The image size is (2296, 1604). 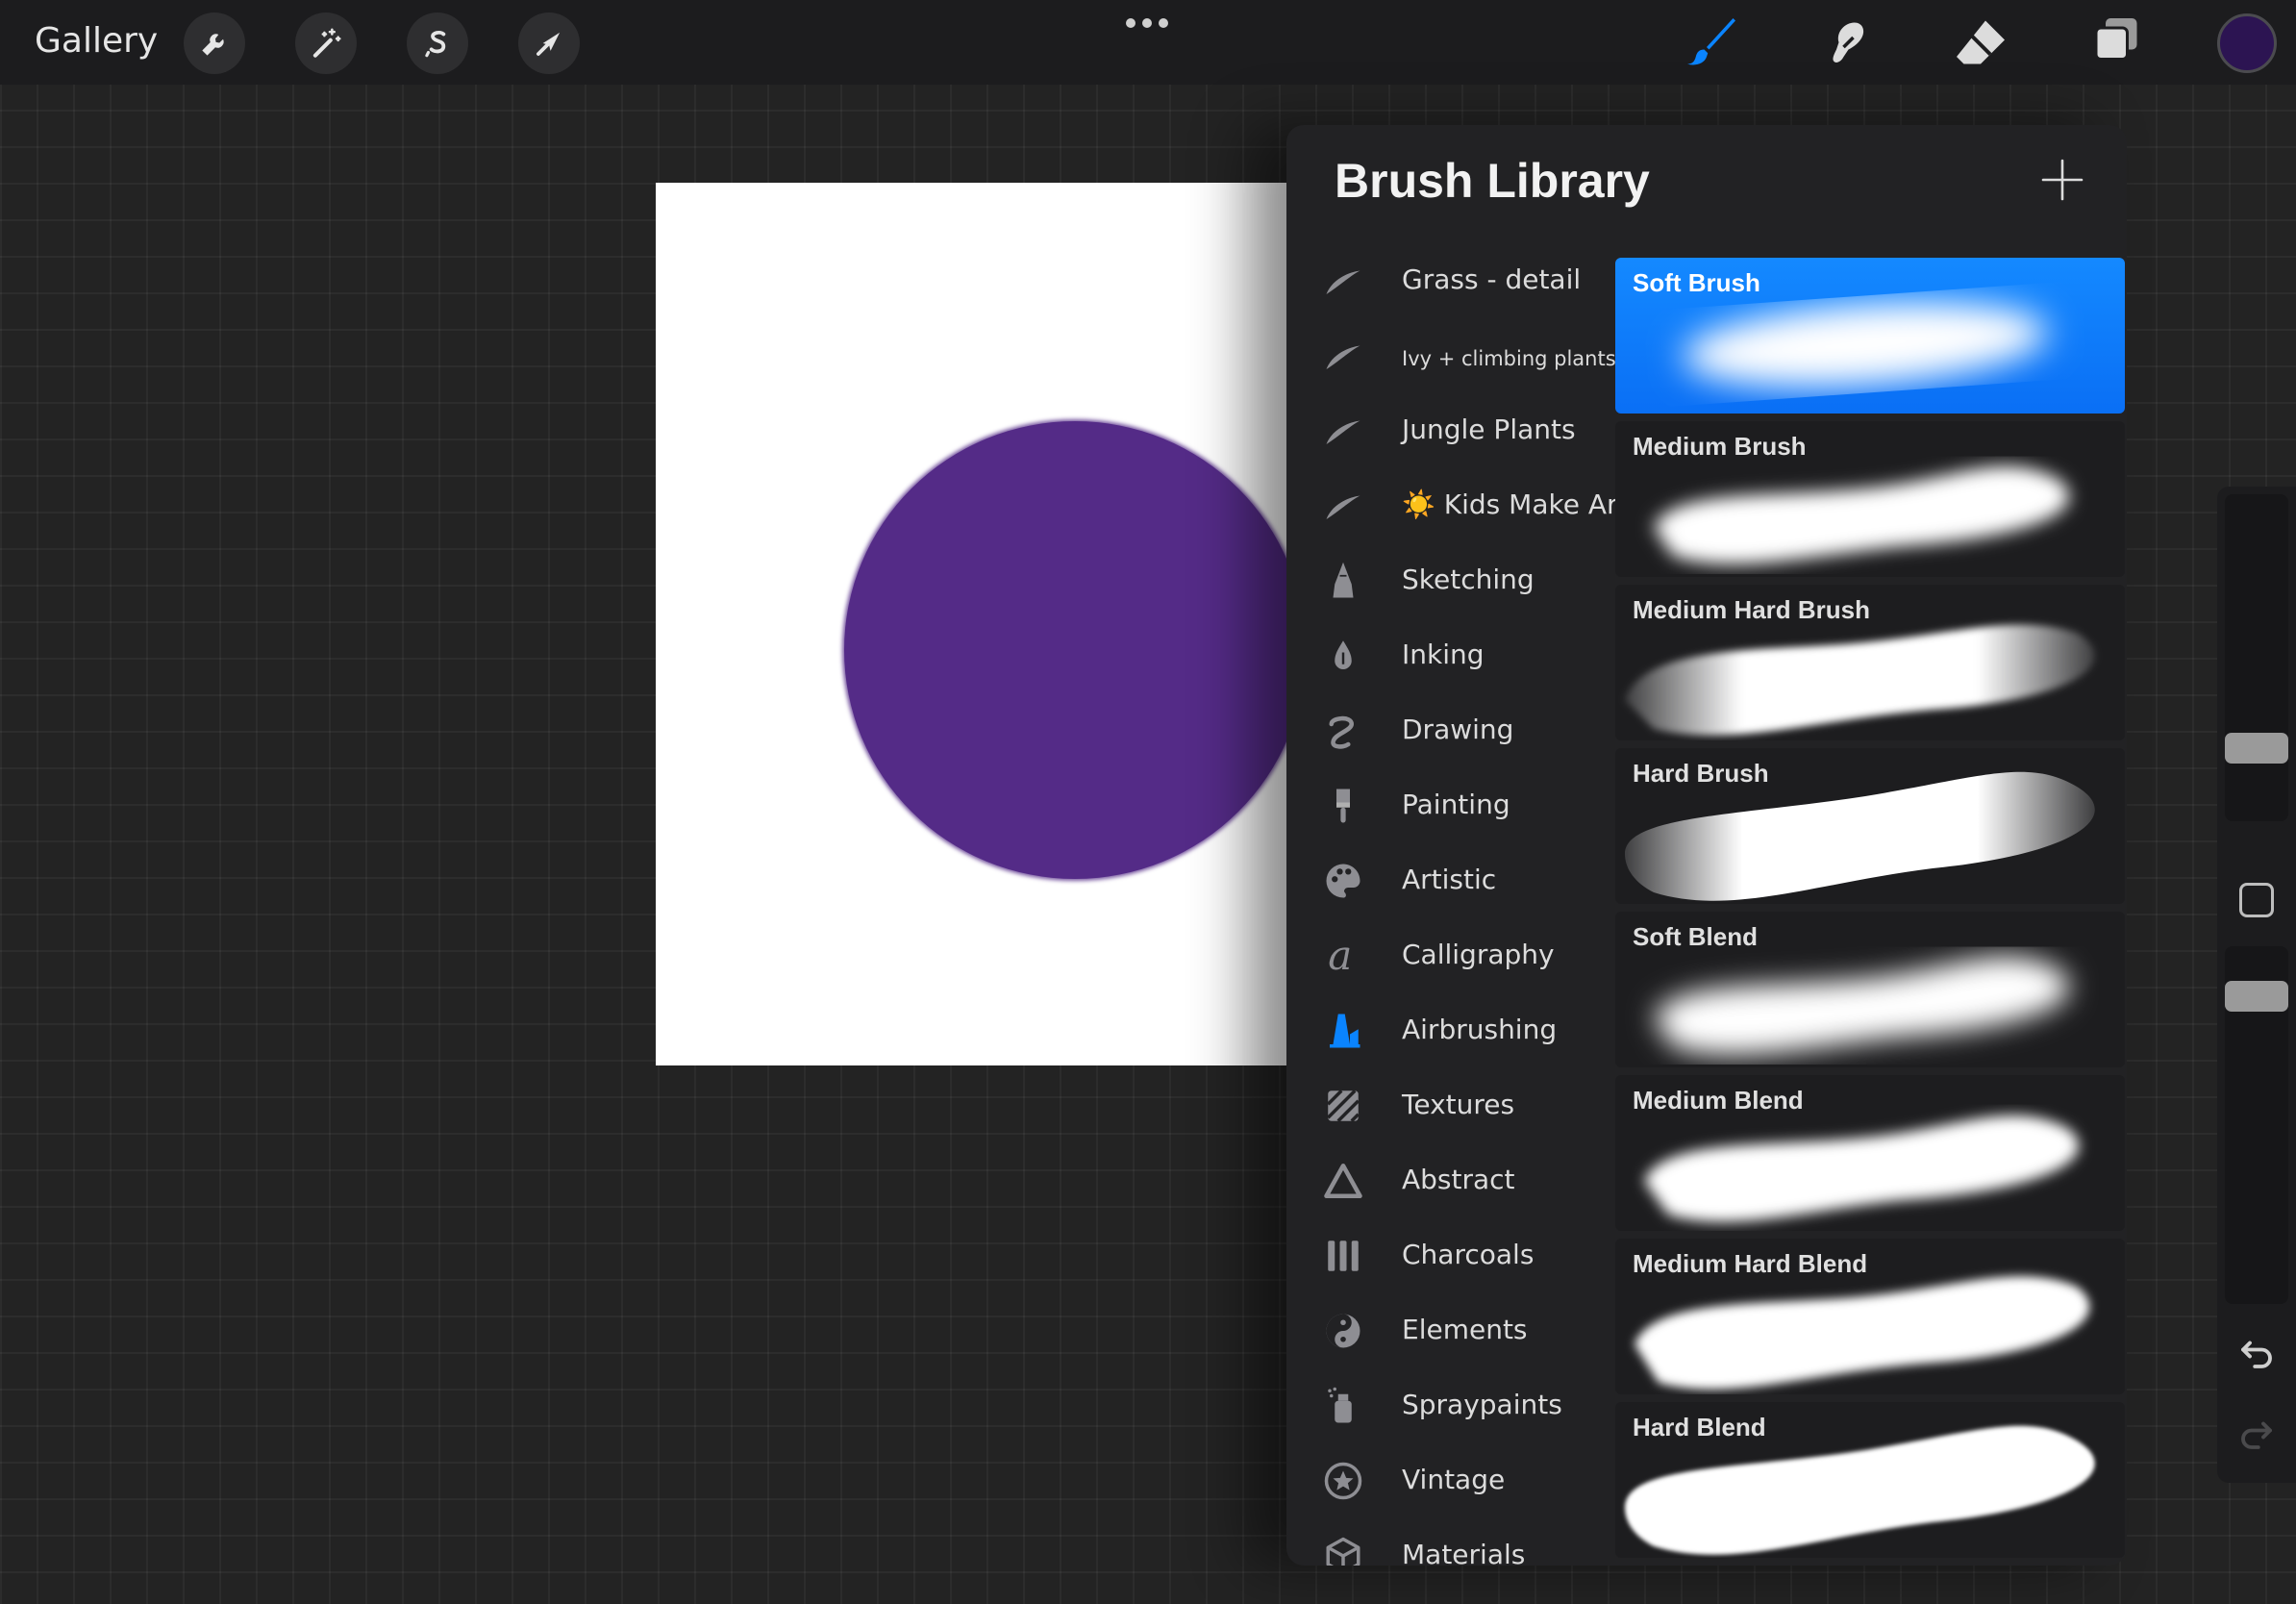 I want to click on more-options-icon, so click(x=1147, y=23).